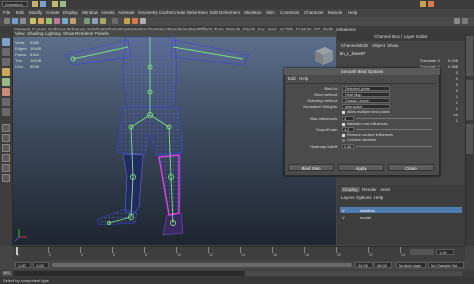 The image size is (474, 284). I want to click on last-tool-icon, so click(6, 112).